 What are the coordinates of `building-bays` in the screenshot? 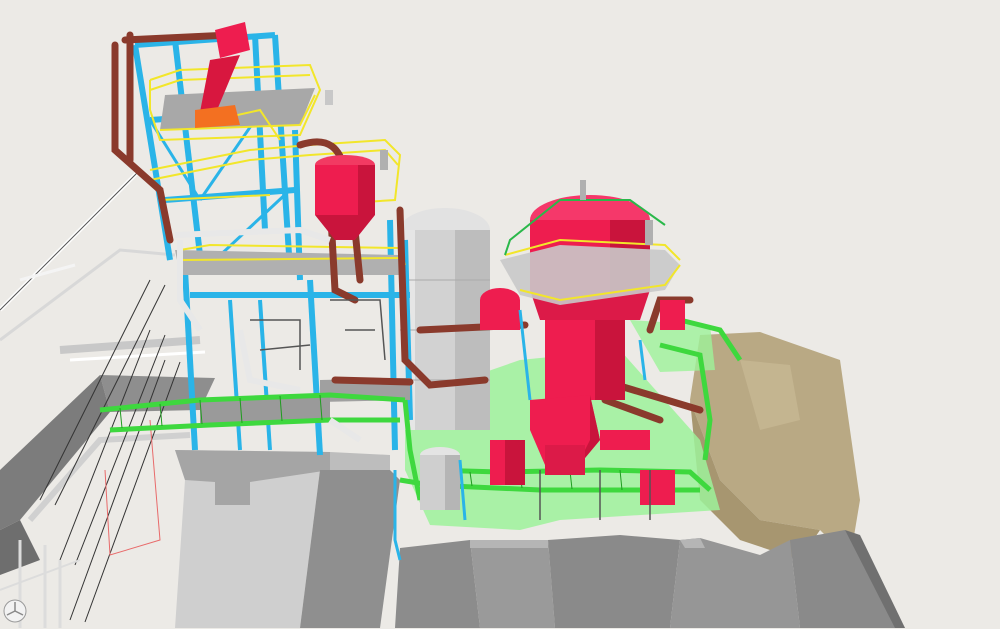 It's located at (650, 579).